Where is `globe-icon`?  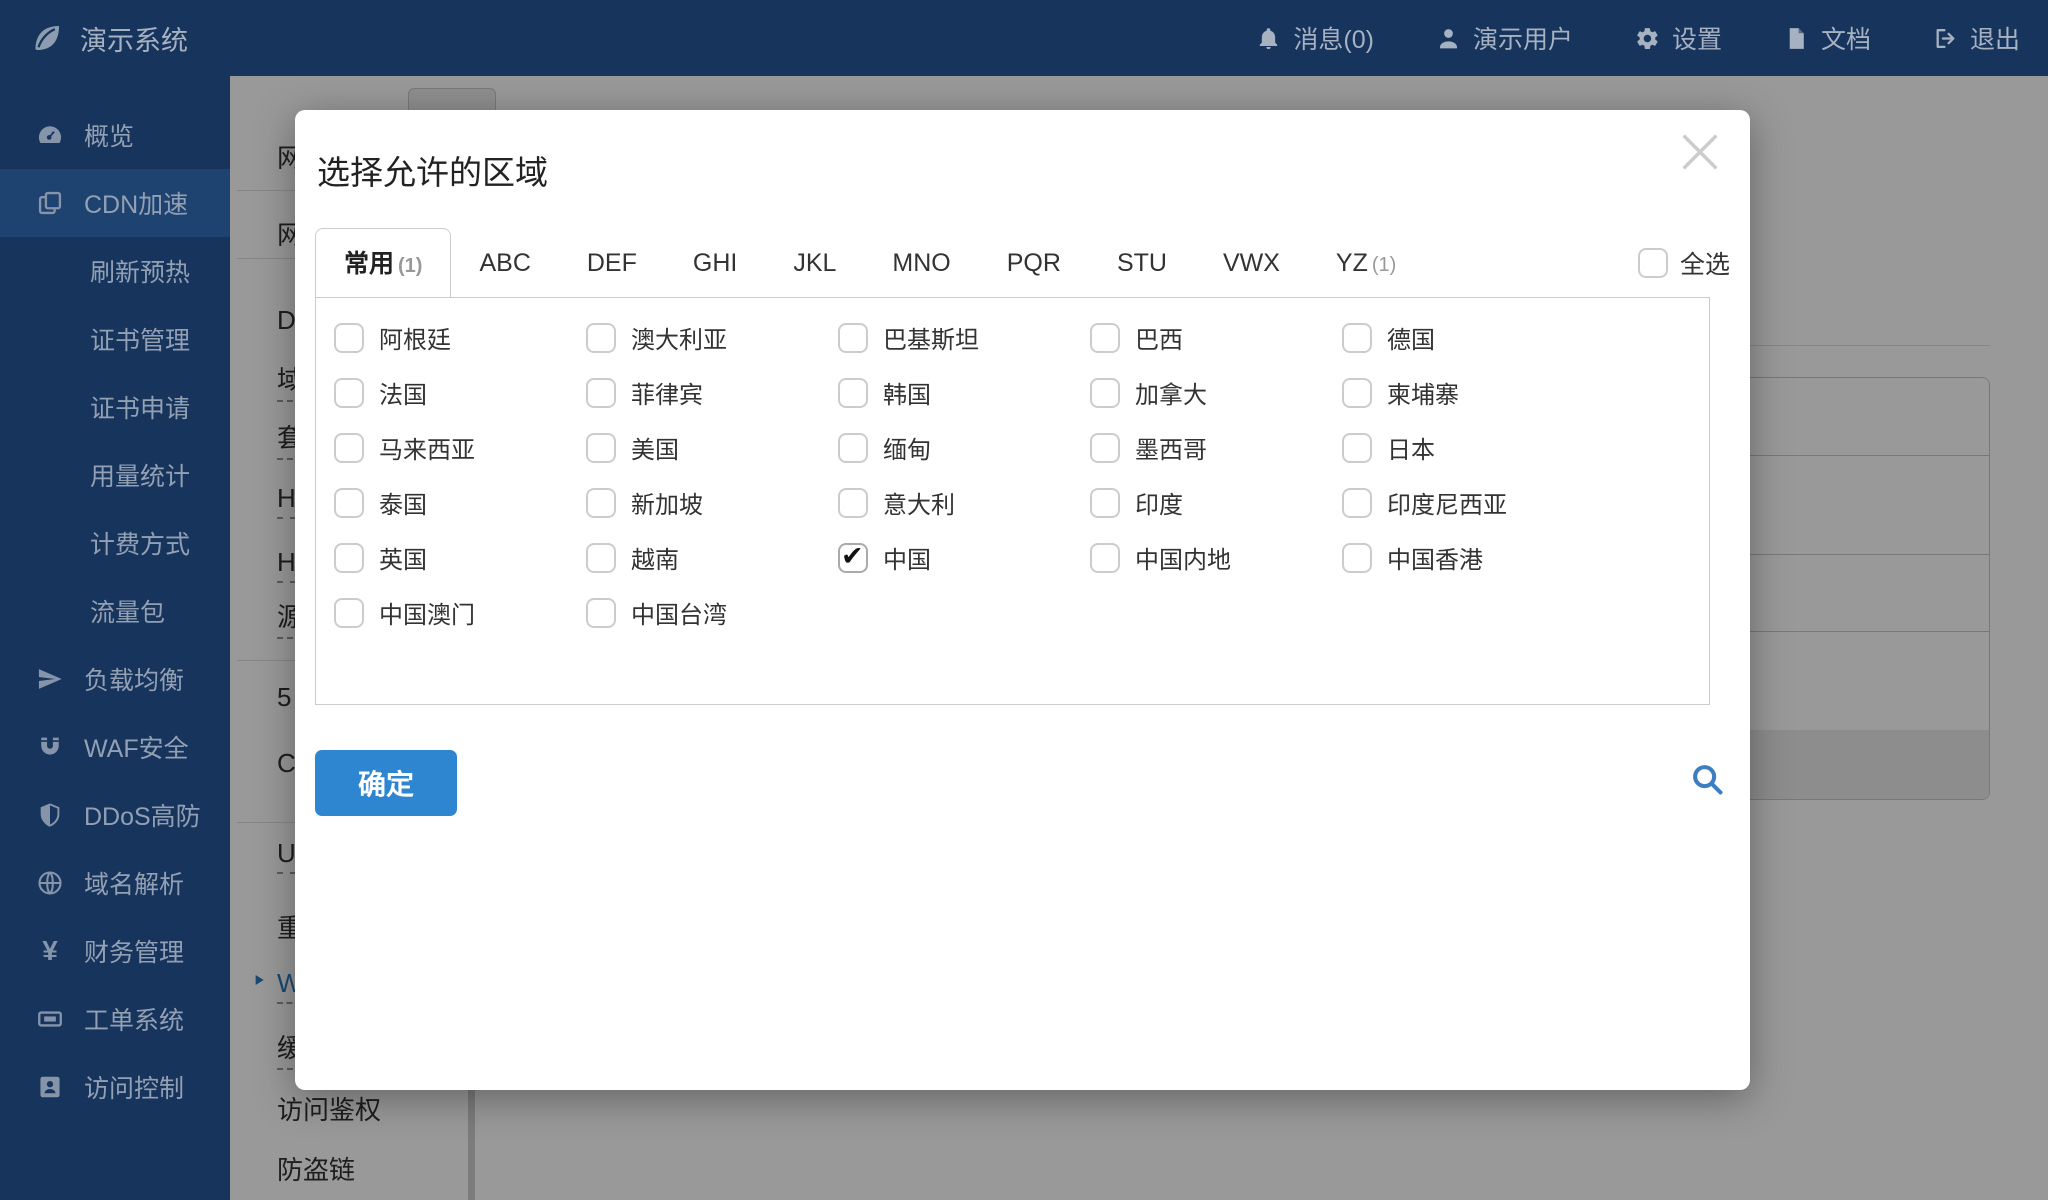 globe-icon is located at coordinates (50, 883).